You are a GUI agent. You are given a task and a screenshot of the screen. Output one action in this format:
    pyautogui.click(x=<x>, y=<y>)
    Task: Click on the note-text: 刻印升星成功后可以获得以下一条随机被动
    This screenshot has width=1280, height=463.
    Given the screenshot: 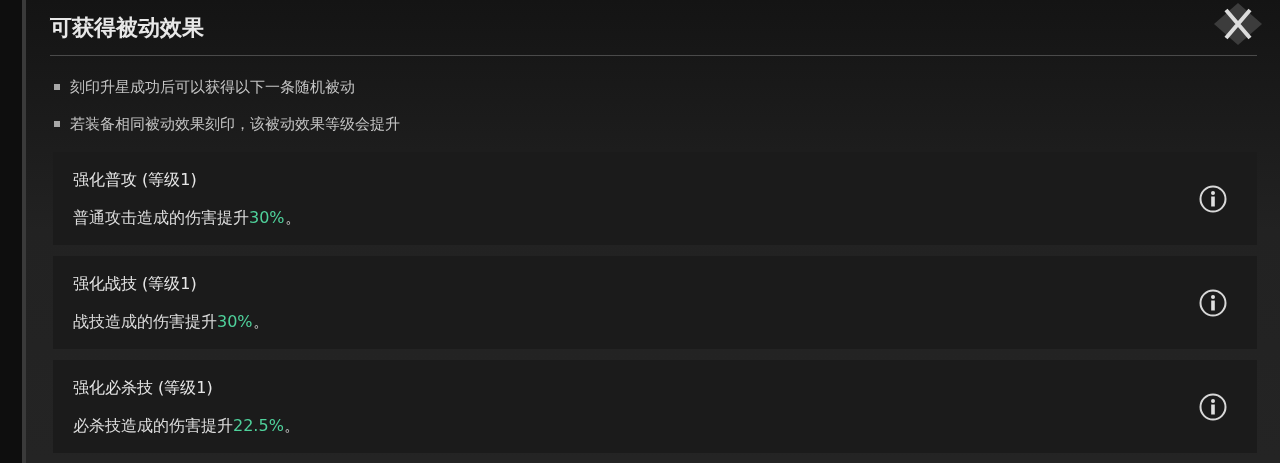 What is the action you would take?
    pyautogui.click(x=212, y=87)
    